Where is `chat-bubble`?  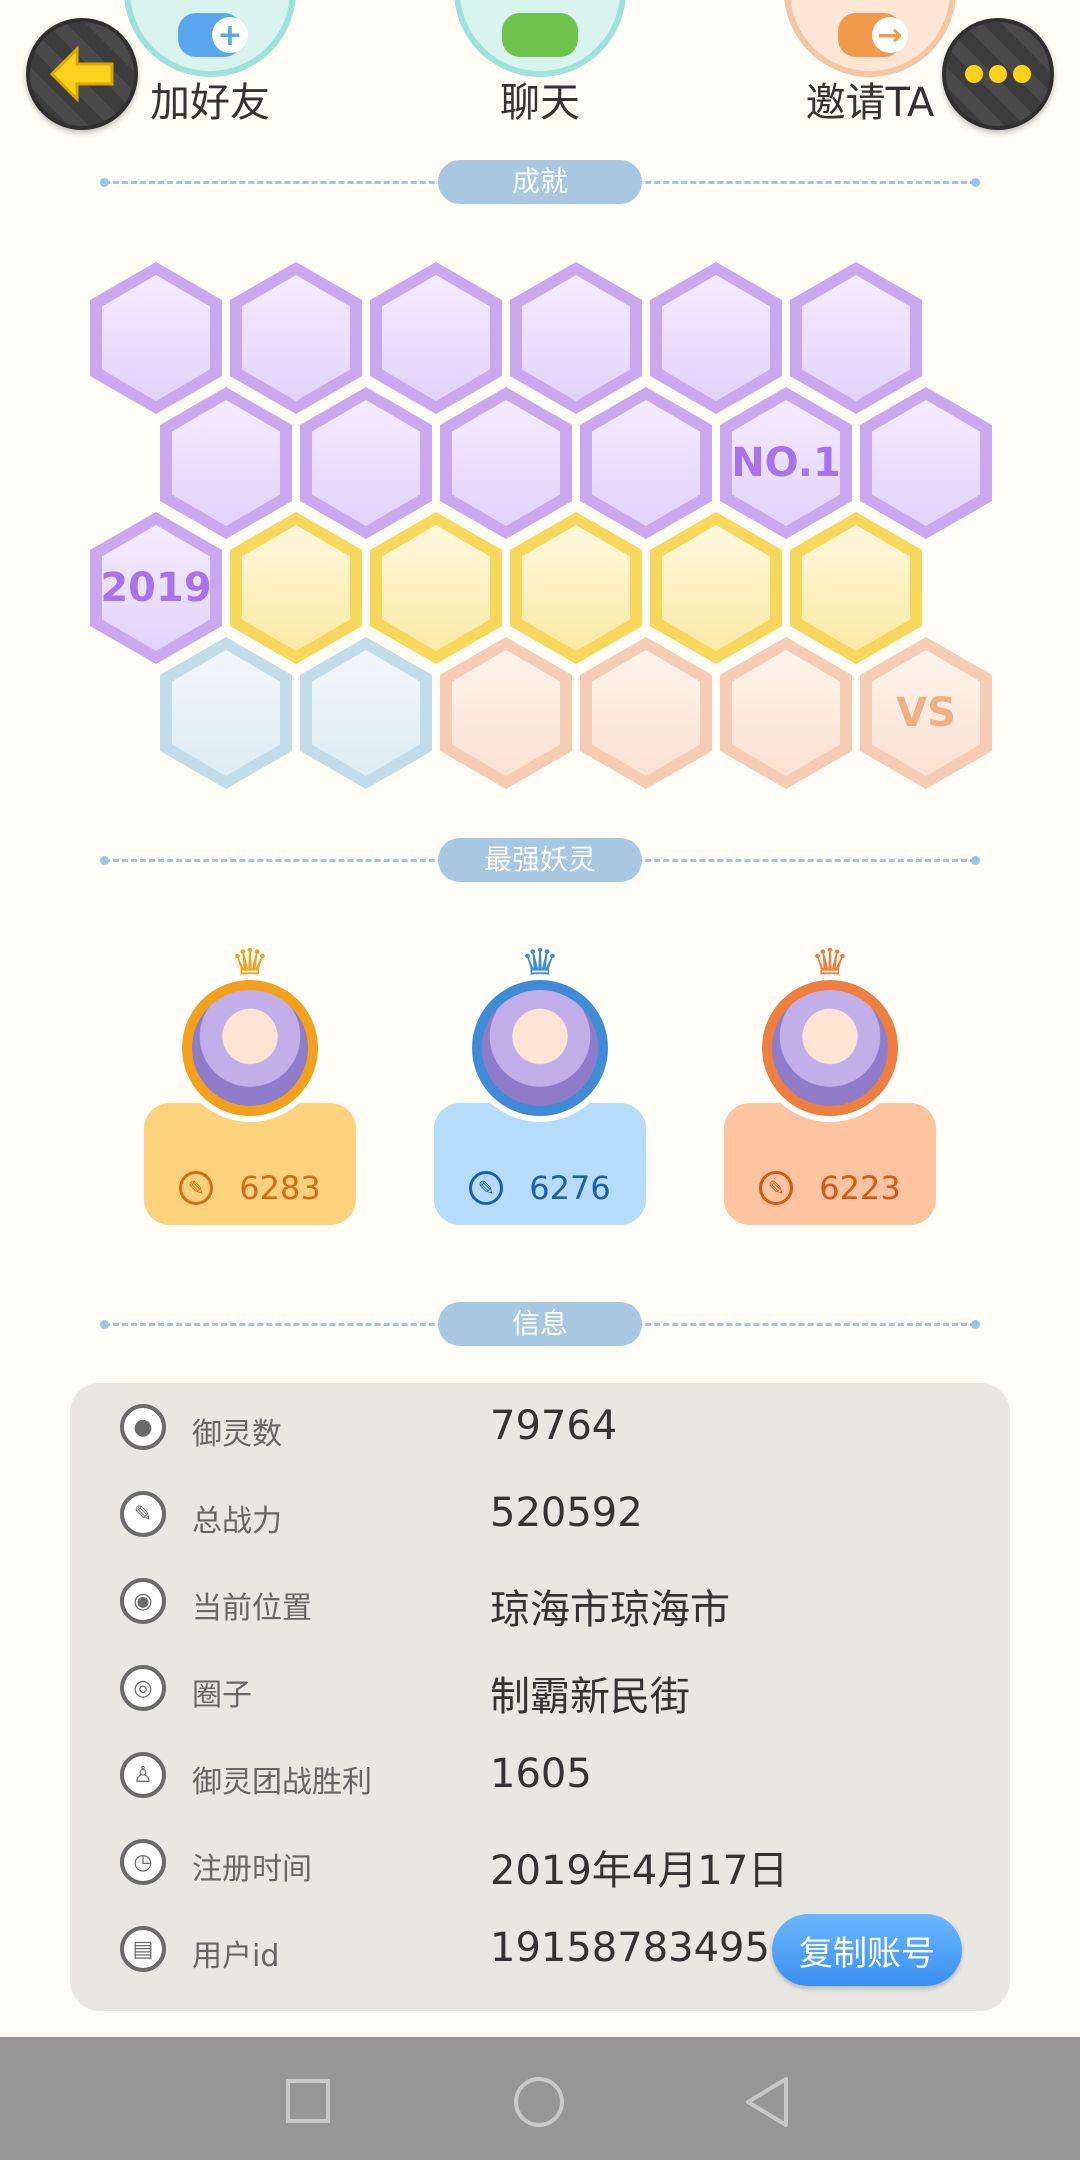 chat-bubble is located at coordinates (540, 38).